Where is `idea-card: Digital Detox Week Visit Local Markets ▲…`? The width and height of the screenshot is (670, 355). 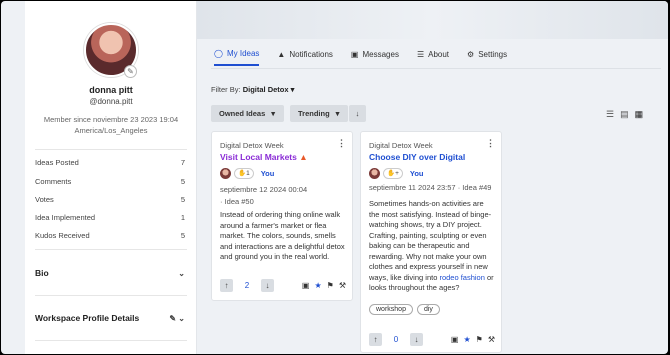 idea-card: Digital Detox Week Visit Local Markets ▲… is located at coordinates (282, 216).